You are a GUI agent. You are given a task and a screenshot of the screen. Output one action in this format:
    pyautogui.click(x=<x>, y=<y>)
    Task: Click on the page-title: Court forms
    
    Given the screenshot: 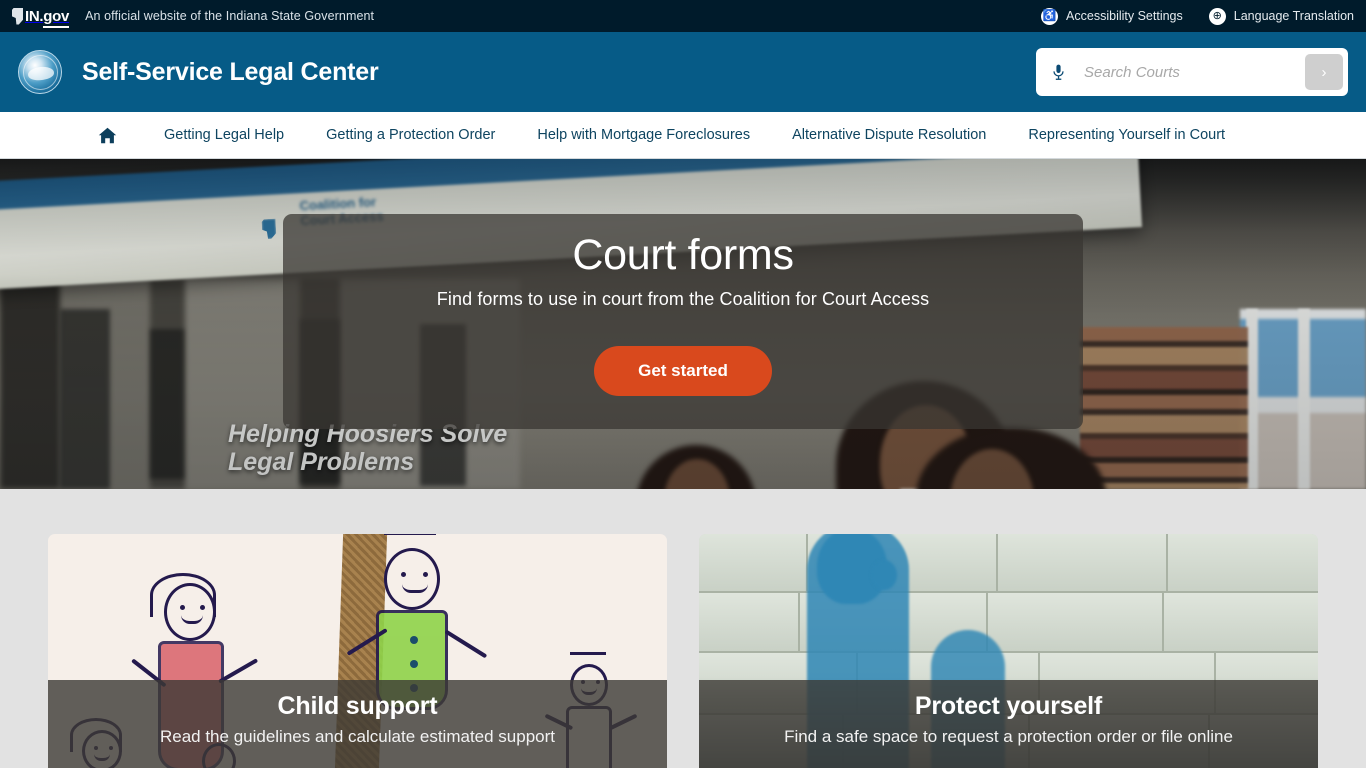 What is the action you would take?
    pyautogui.click(x=683, y=255)
    